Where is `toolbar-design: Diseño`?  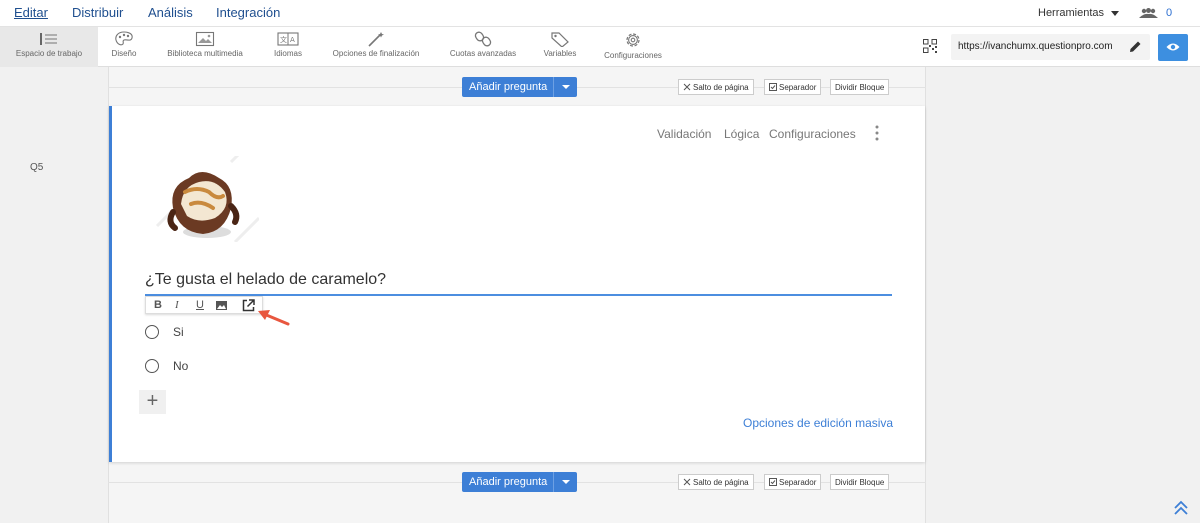 toolbar-design: Diseño is located at coordinates (124, 47).